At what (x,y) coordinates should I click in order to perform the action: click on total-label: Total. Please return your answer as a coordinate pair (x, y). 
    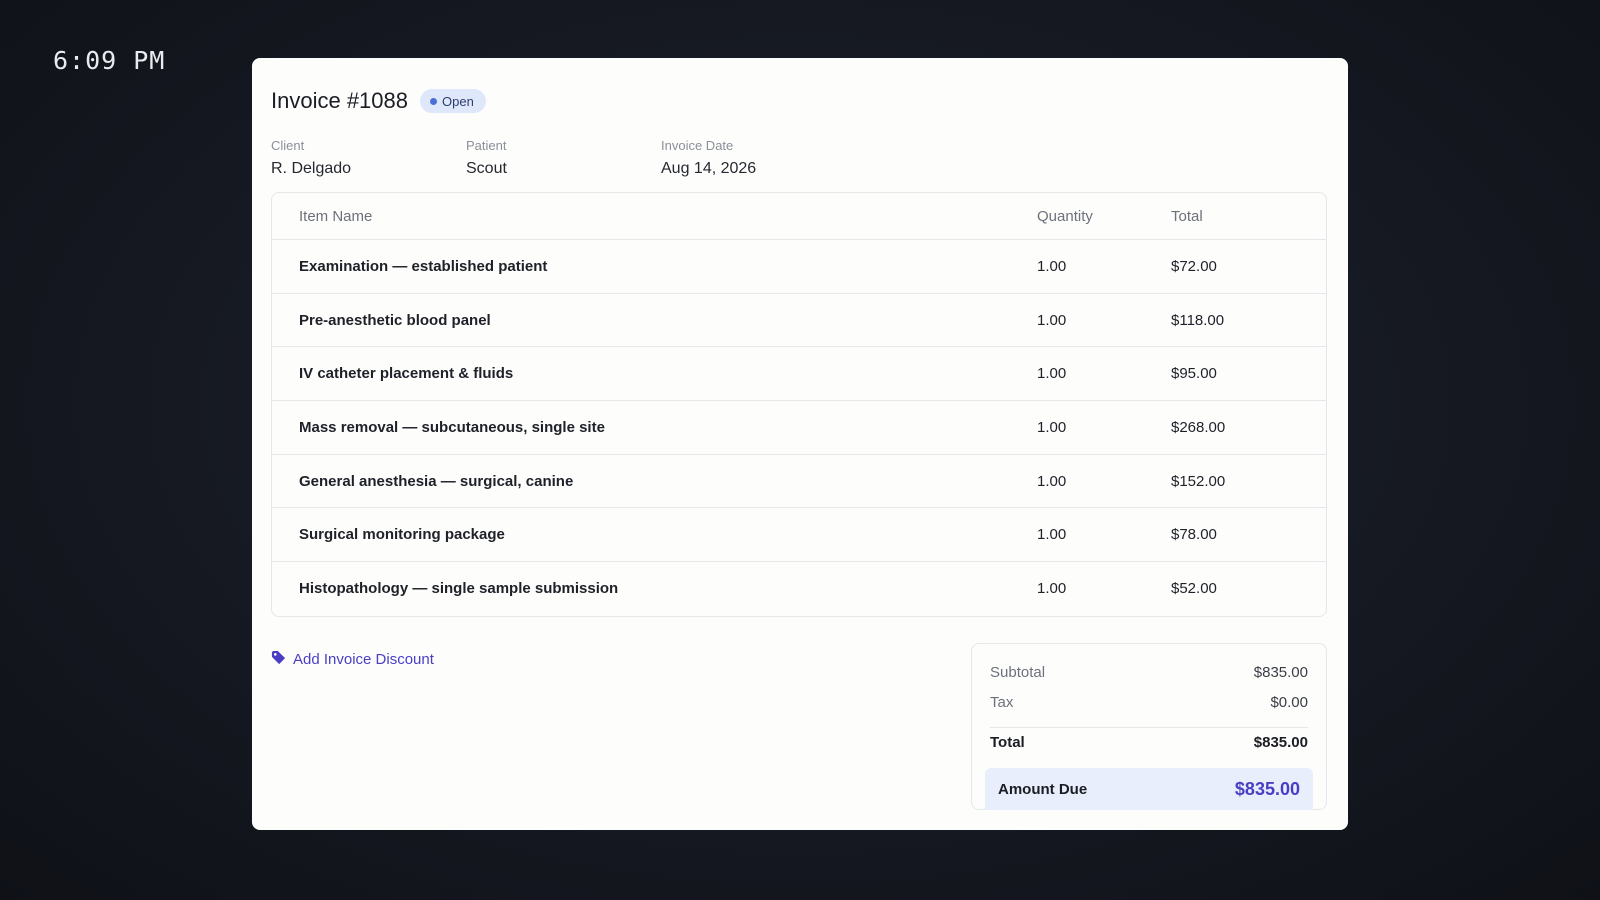
    Looking at the image, I should click on (1007, 742).